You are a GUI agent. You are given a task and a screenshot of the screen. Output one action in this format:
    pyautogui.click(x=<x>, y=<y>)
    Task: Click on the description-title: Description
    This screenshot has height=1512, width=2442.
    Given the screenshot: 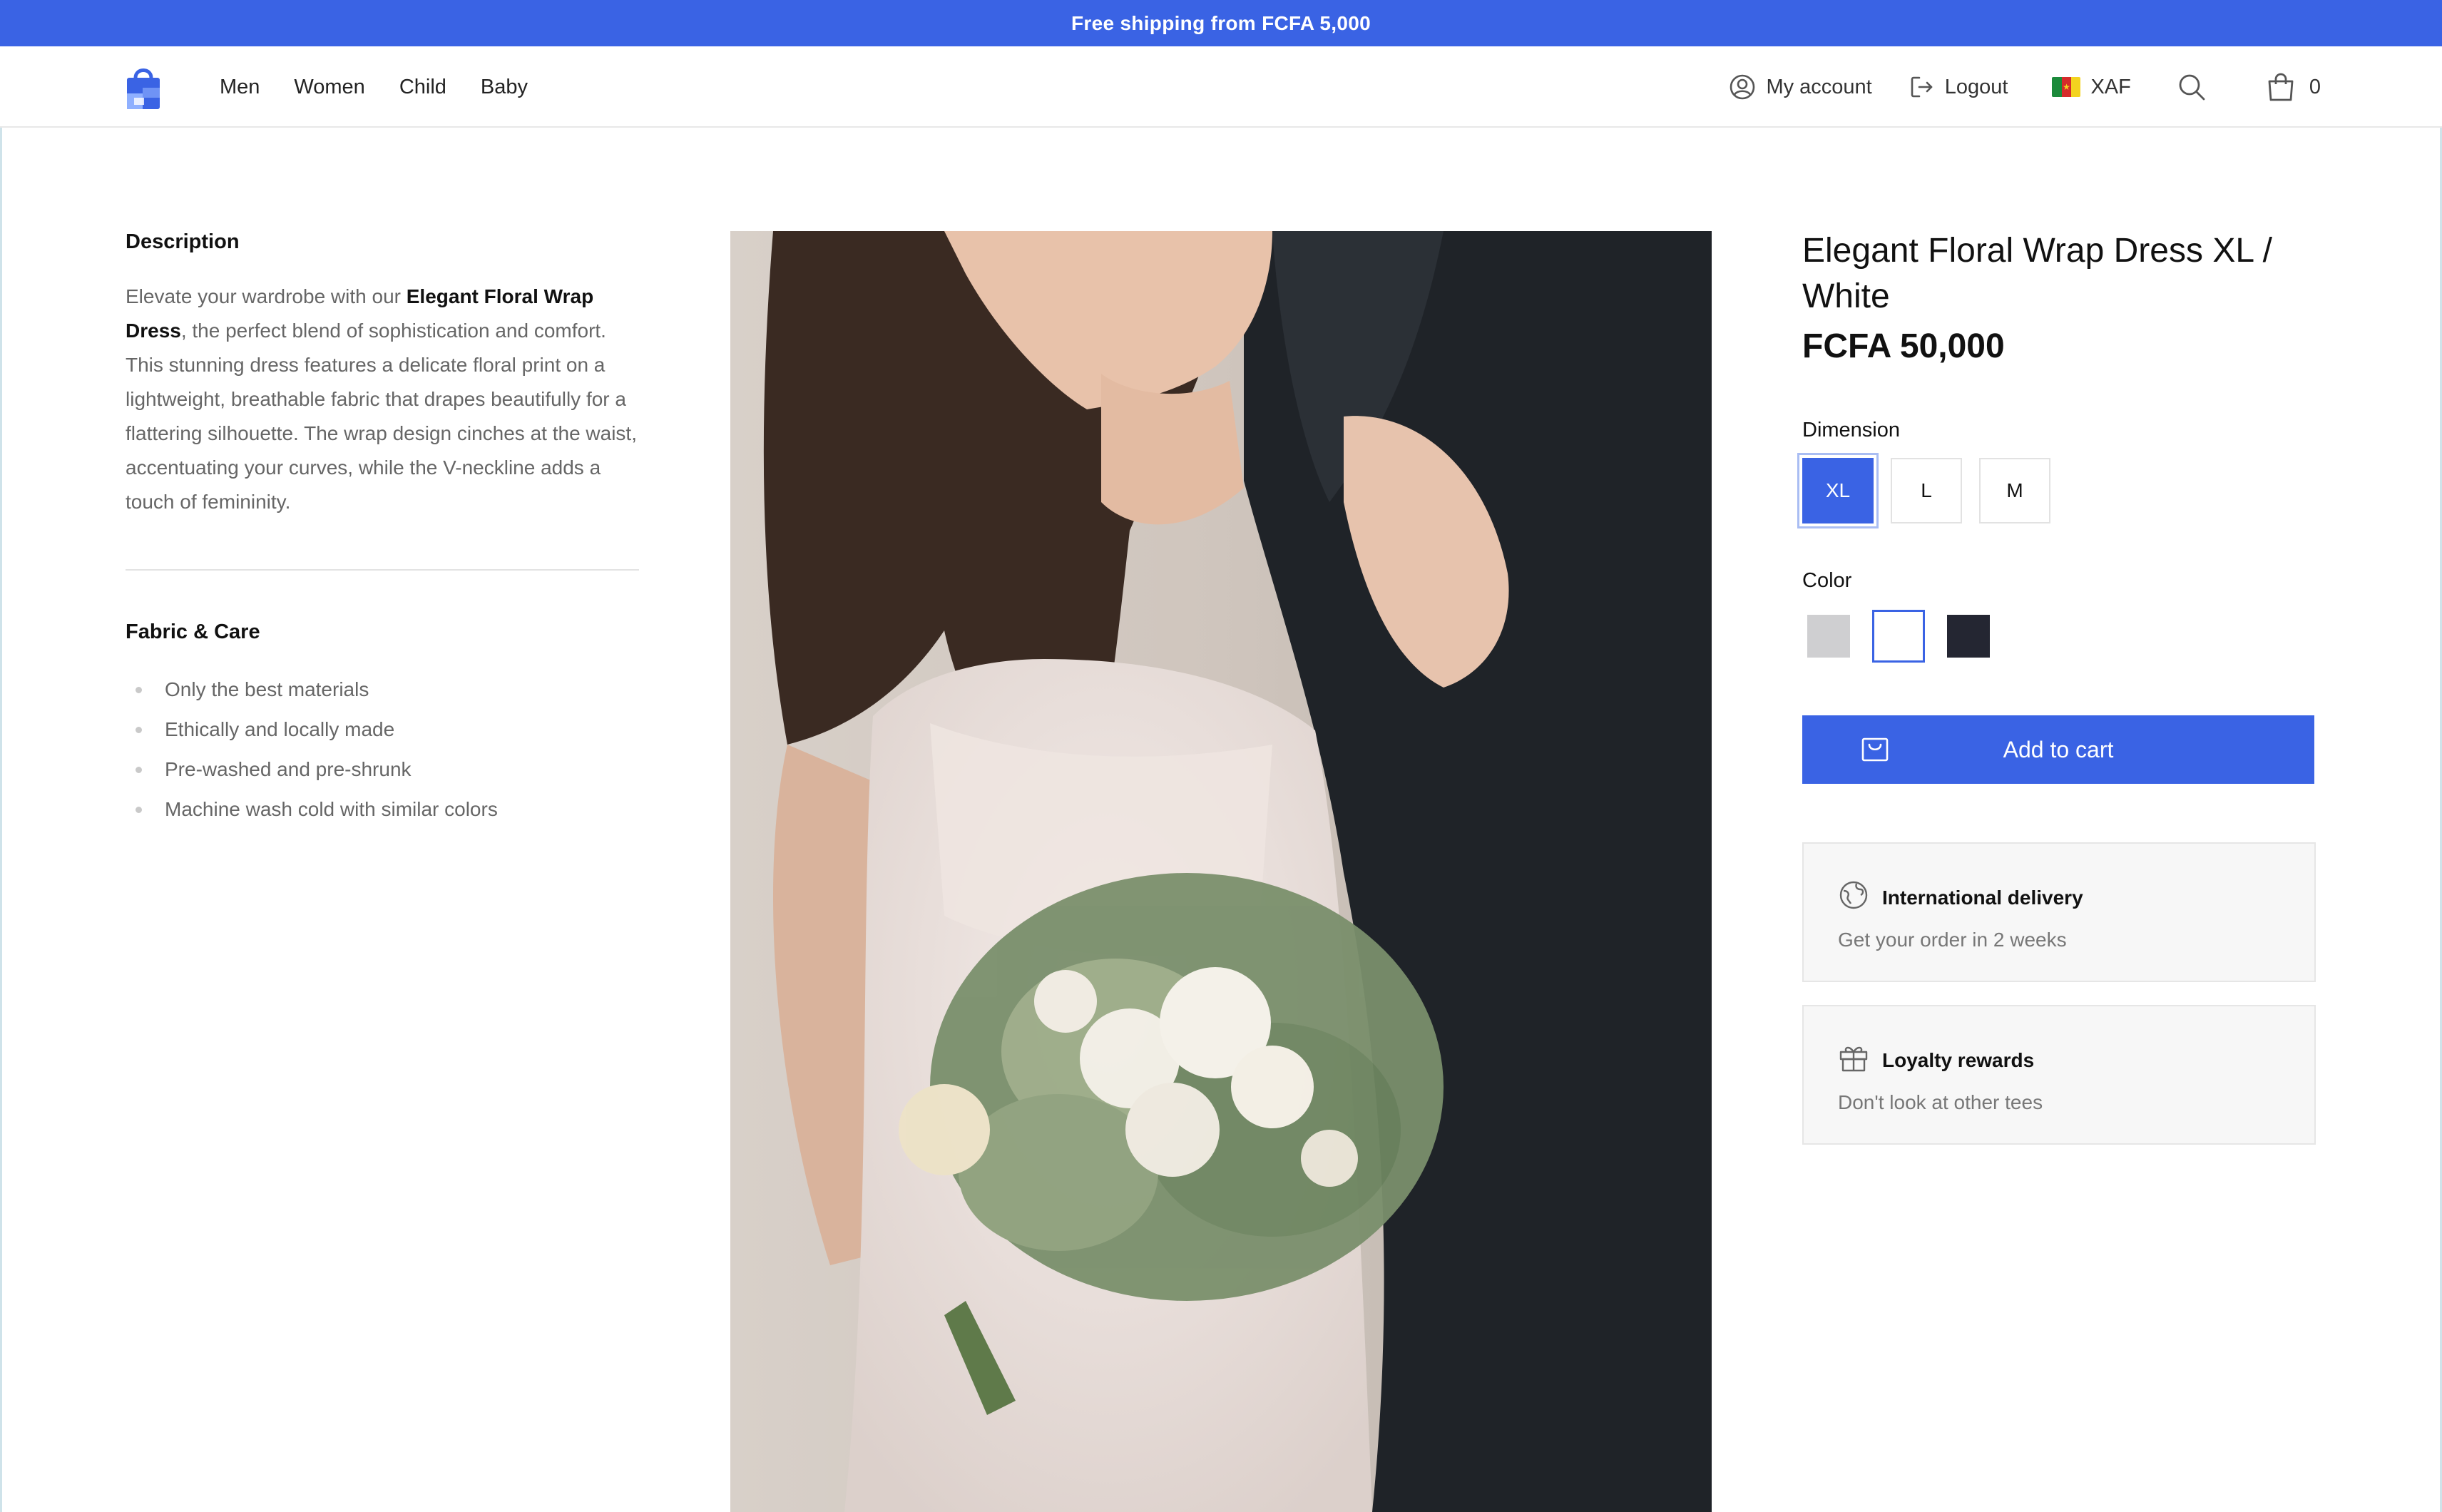 What is the action you would take?
    pyautogui.click(x=183, y=241)
    